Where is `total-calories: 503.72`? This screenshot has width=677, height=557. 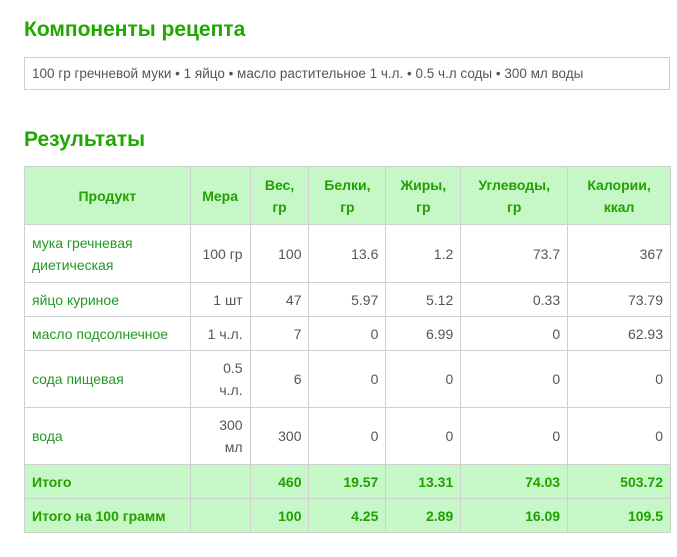
total-calories: 503.72 is located at coordinates (619, 481).